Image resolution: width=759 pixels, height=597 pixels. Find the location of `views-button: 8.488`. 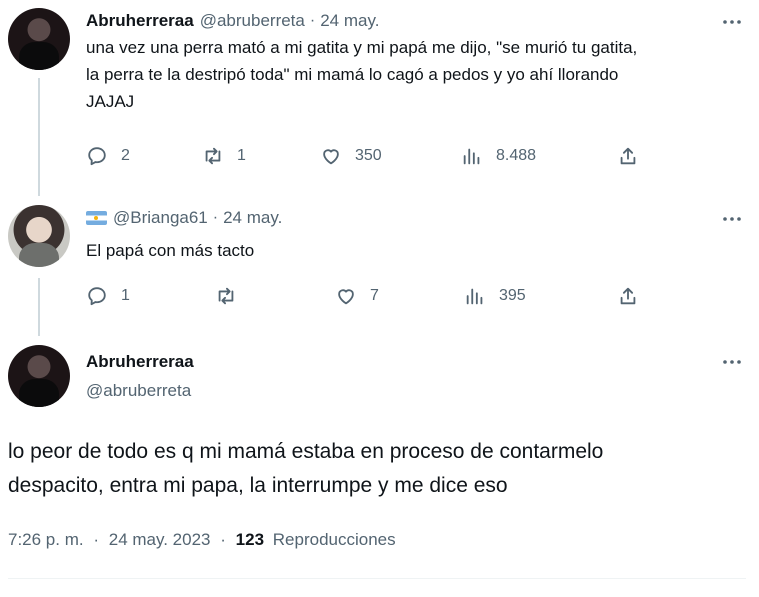

views-button: 8.488 is located at coordinates (498, 156).